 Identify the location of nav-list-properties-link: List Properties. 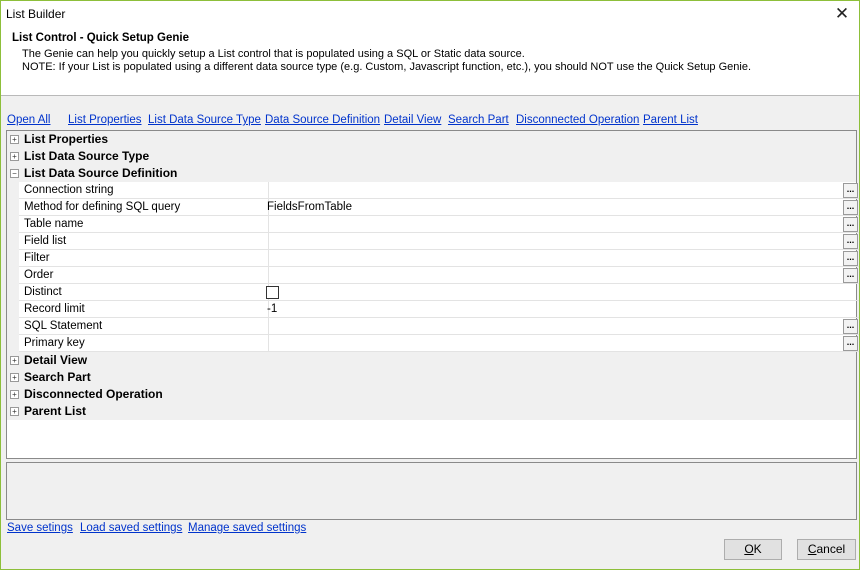
(105, 120).